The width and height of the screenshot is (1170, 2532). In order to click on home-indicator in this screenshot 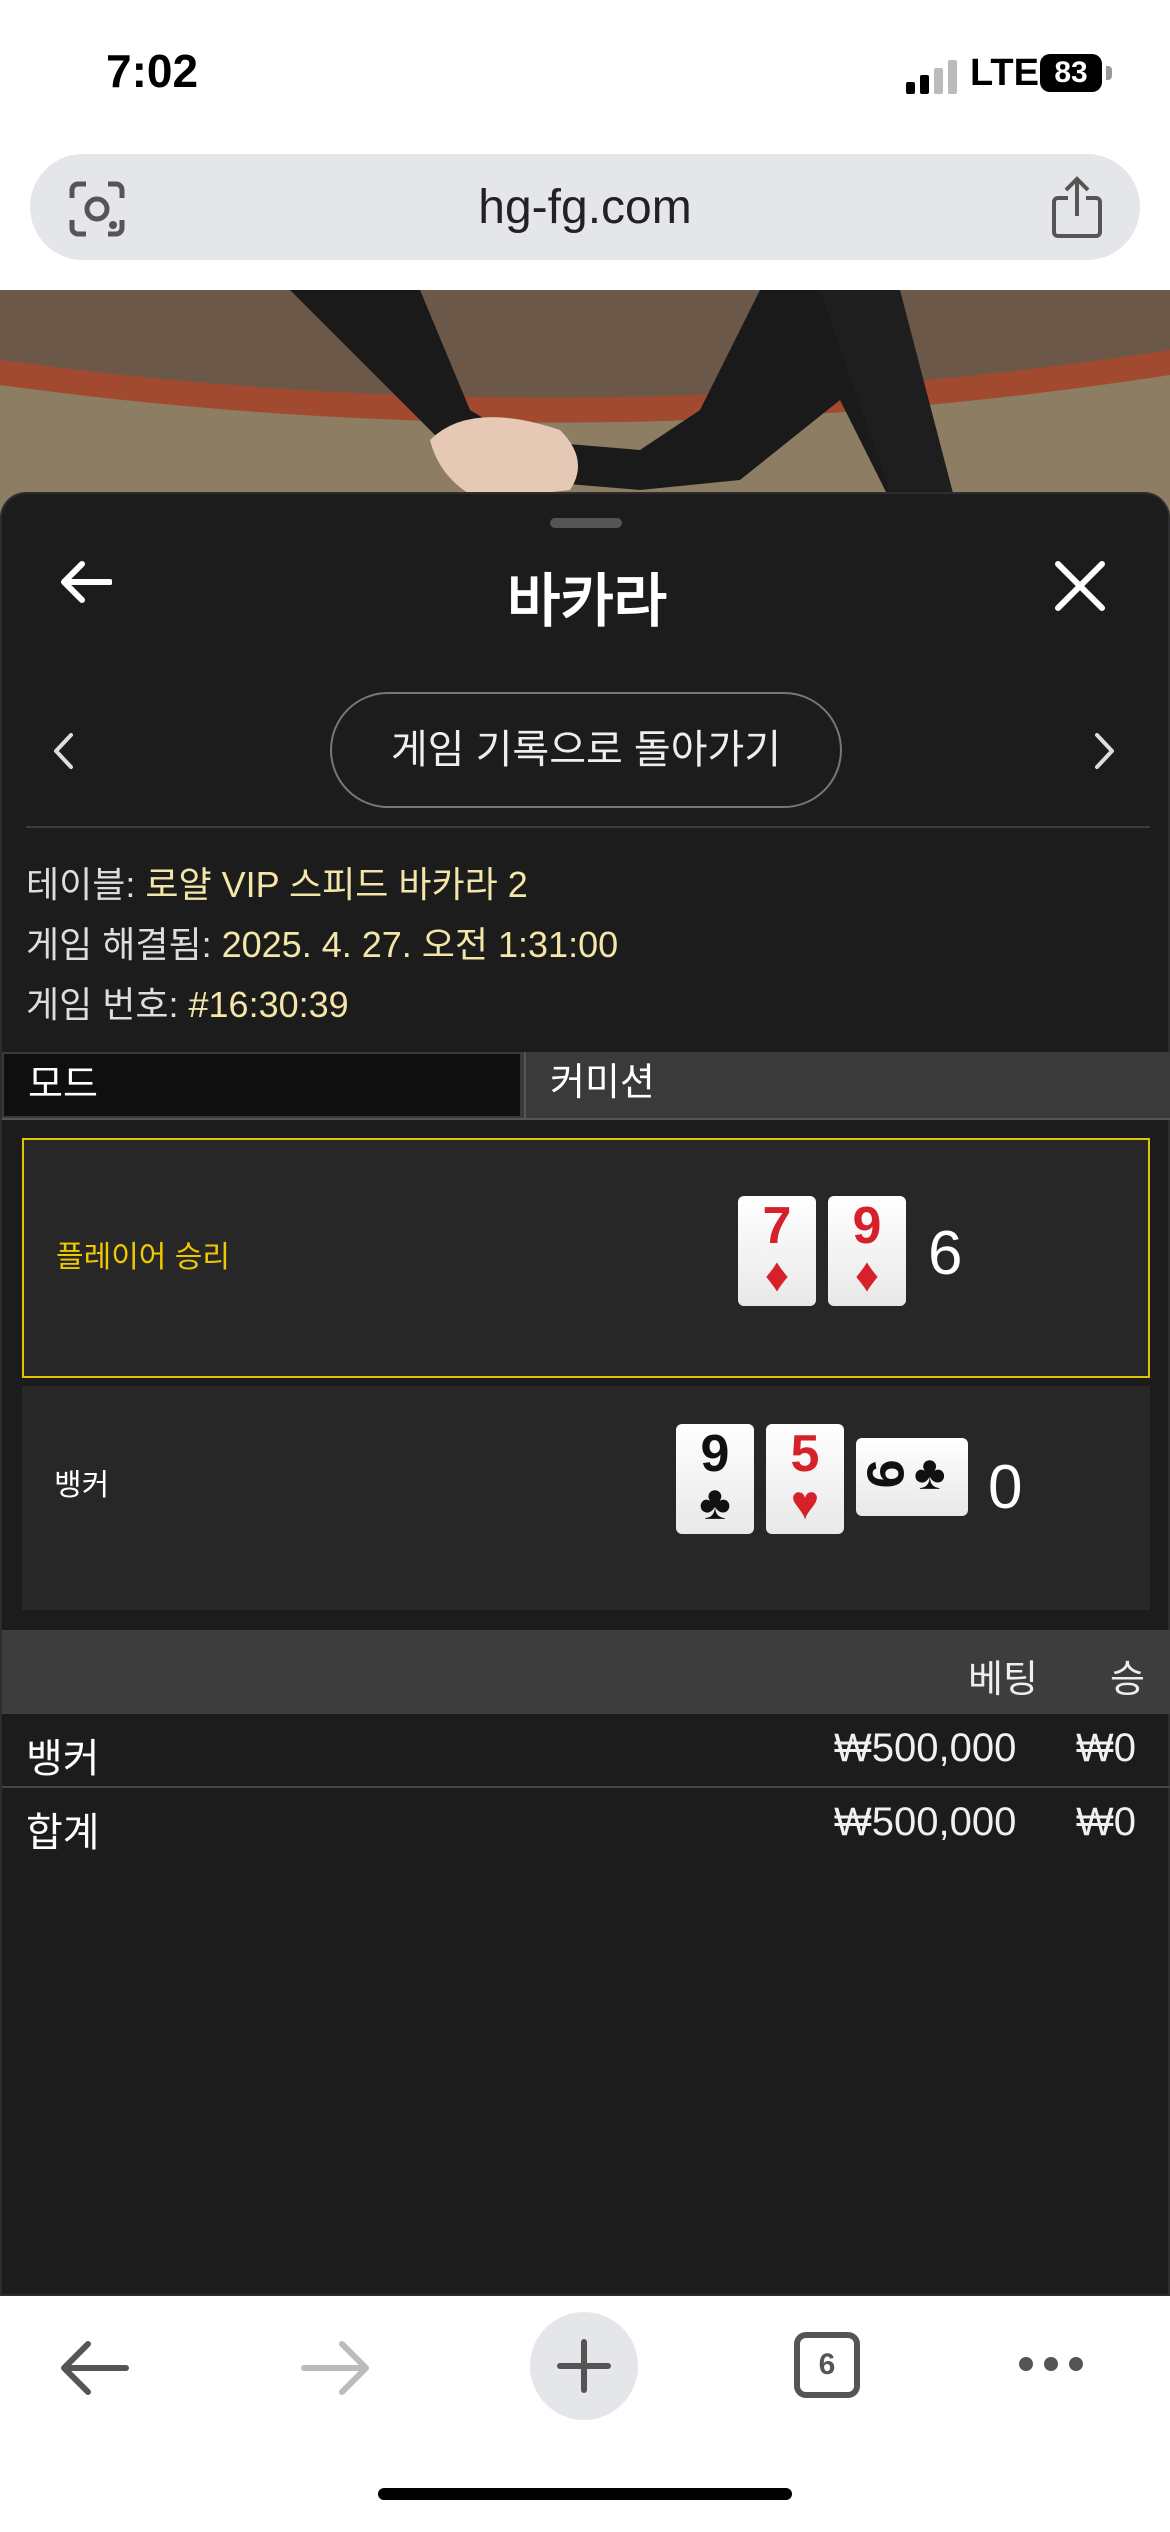, I will do `click(585, 2494)`.